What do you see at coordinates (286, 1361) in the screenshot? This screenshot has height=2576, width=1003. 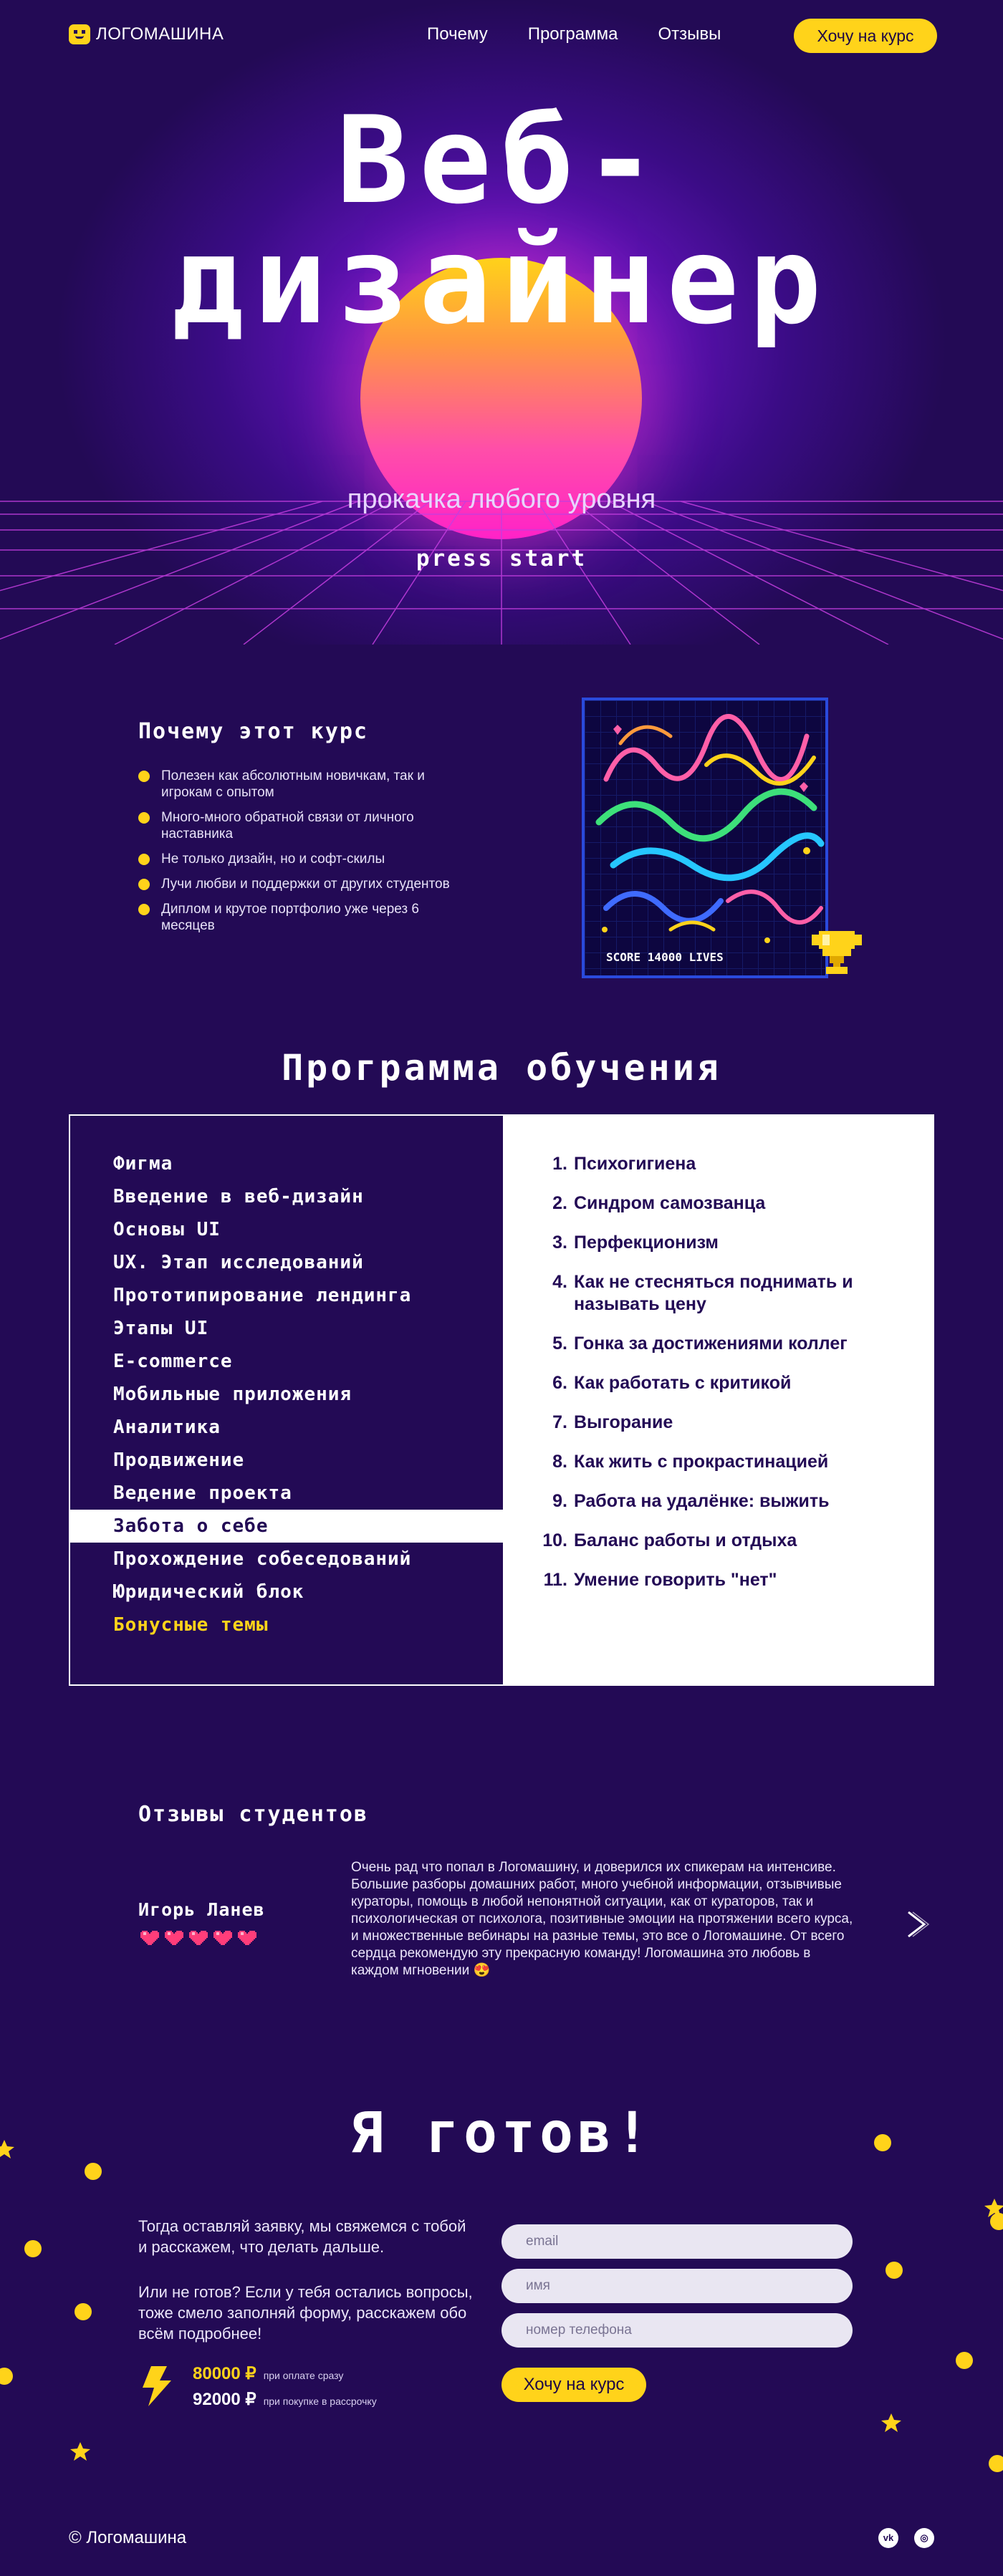 I see `module-item: E-commerce` at bounding box center [286, 1361].